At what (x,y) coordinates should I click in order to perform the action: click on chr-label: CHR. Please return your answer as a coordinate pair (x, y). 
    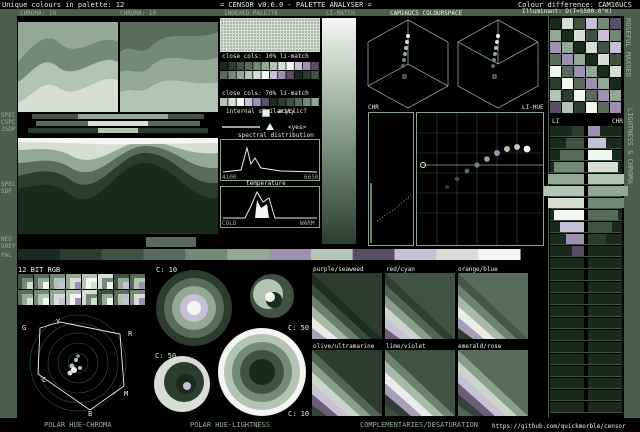
    Looking at the image, I should click on (373, 107).